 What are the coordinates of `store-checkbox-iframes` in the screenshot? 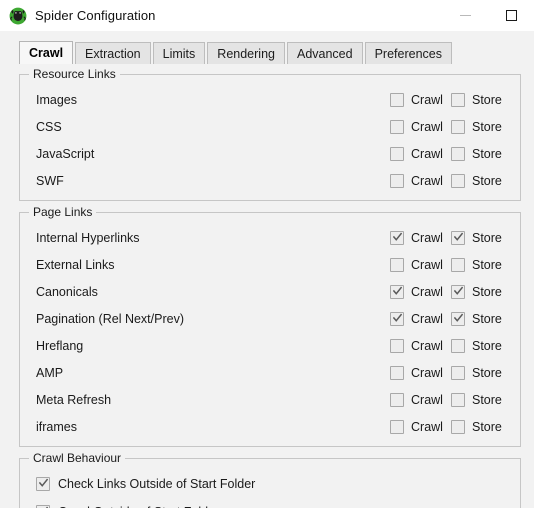 It's located at (458, 426).